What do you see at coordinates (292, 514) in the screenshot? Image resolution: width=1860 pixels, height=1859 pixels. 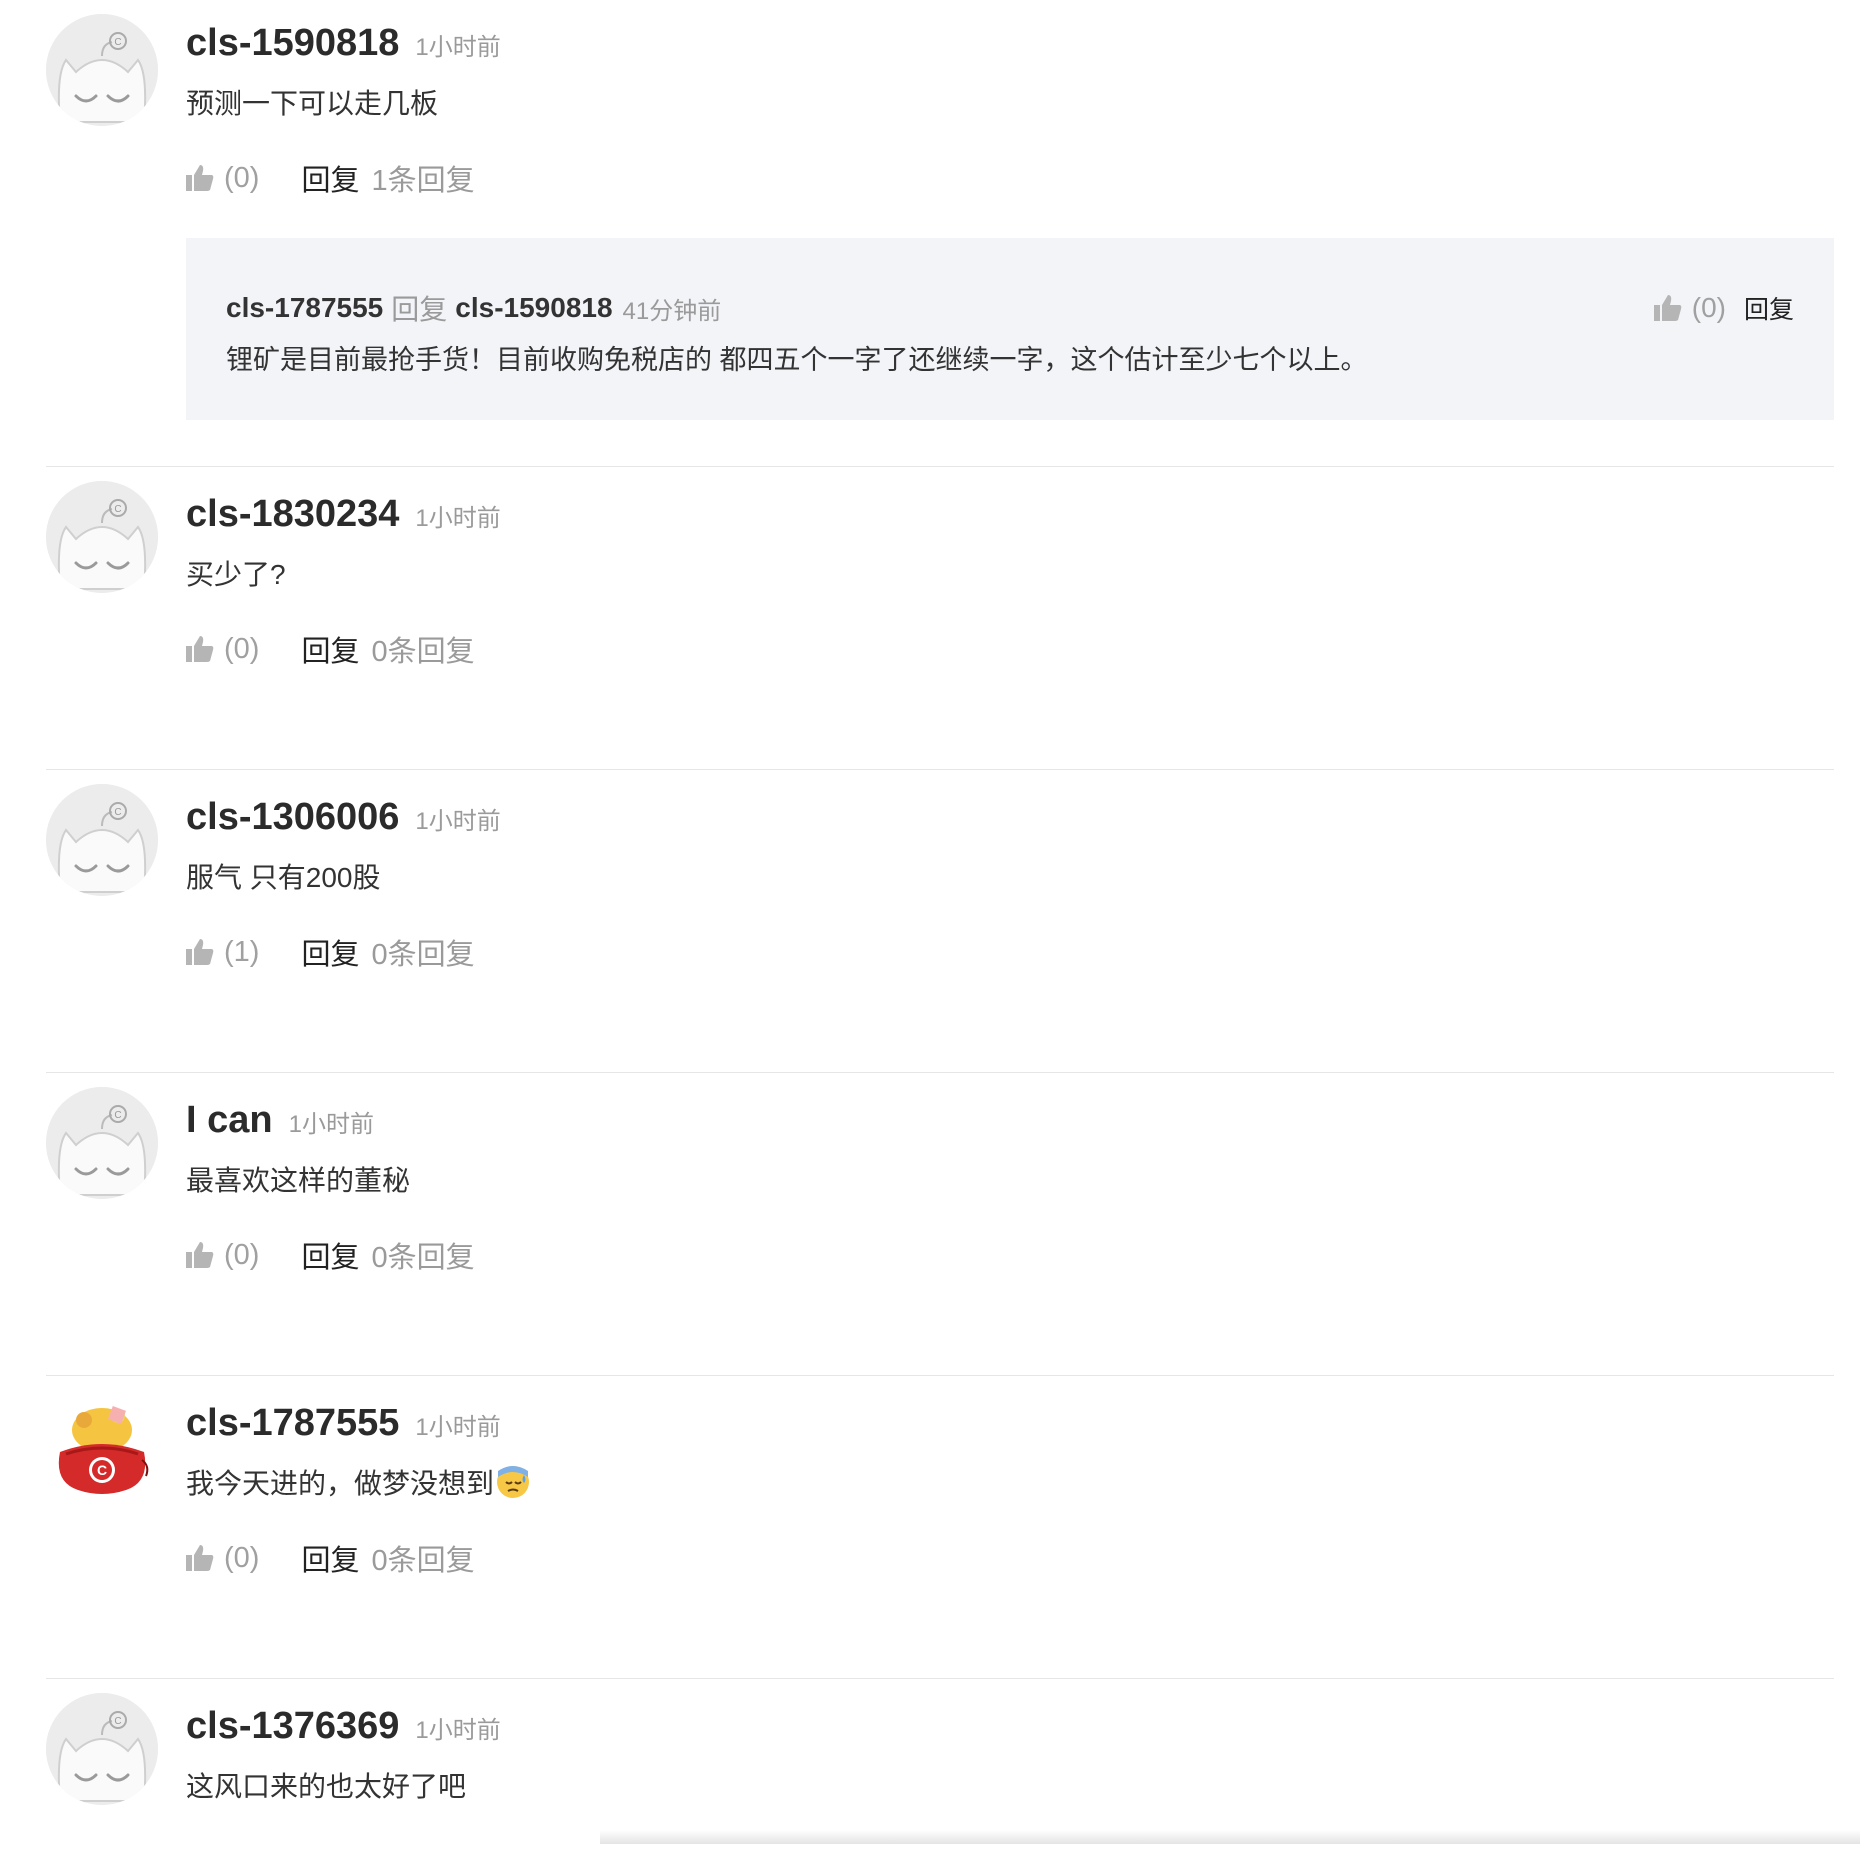 I see `username: cls-1830234` at bounding box center [292, 514].